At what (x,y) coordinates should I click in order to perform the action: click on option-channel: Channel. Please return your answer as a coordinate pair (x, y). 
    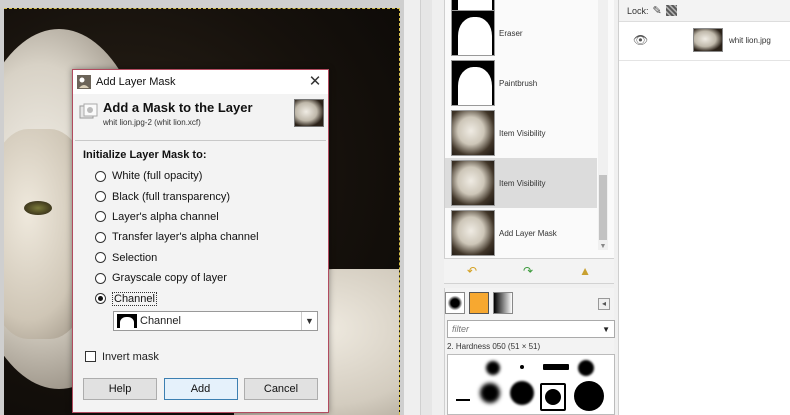
    Looking at the image, I should click on (200, 298).